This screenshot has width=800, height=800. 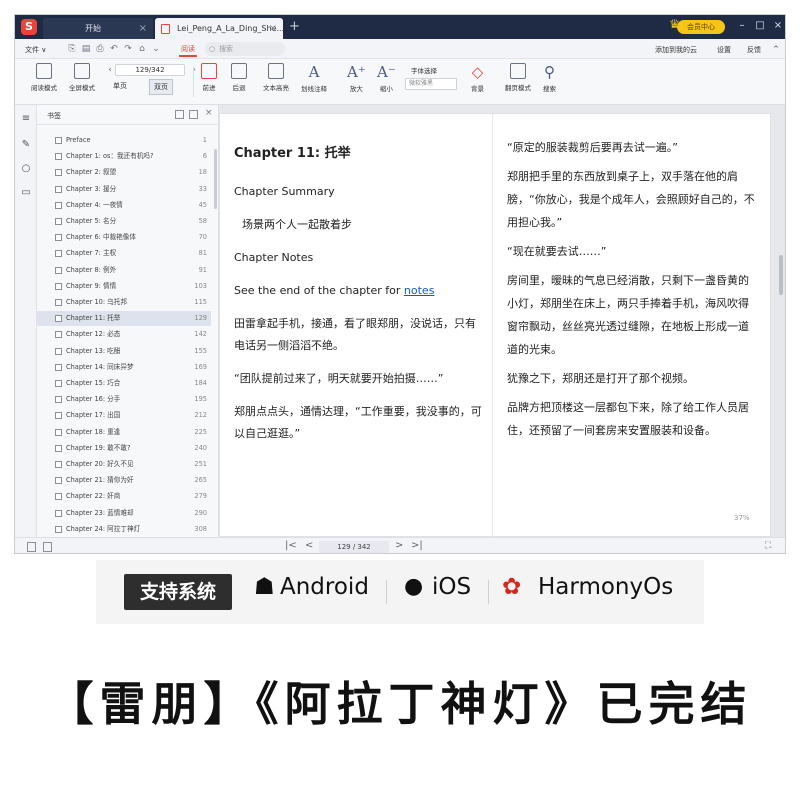 What do you see at coordinates (724, 50) in the screenshot?
I see `settings-button: 设置` at bounding box center [724, 50].